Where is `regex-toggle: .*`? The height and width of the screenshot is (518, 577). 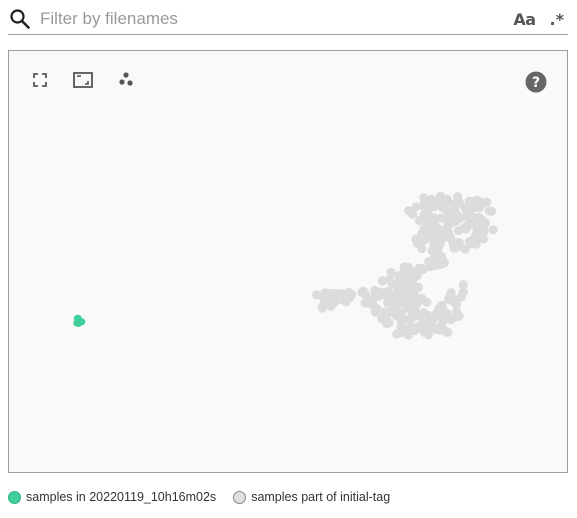
regex-toggle: .* is located at coordinates (557, 19).